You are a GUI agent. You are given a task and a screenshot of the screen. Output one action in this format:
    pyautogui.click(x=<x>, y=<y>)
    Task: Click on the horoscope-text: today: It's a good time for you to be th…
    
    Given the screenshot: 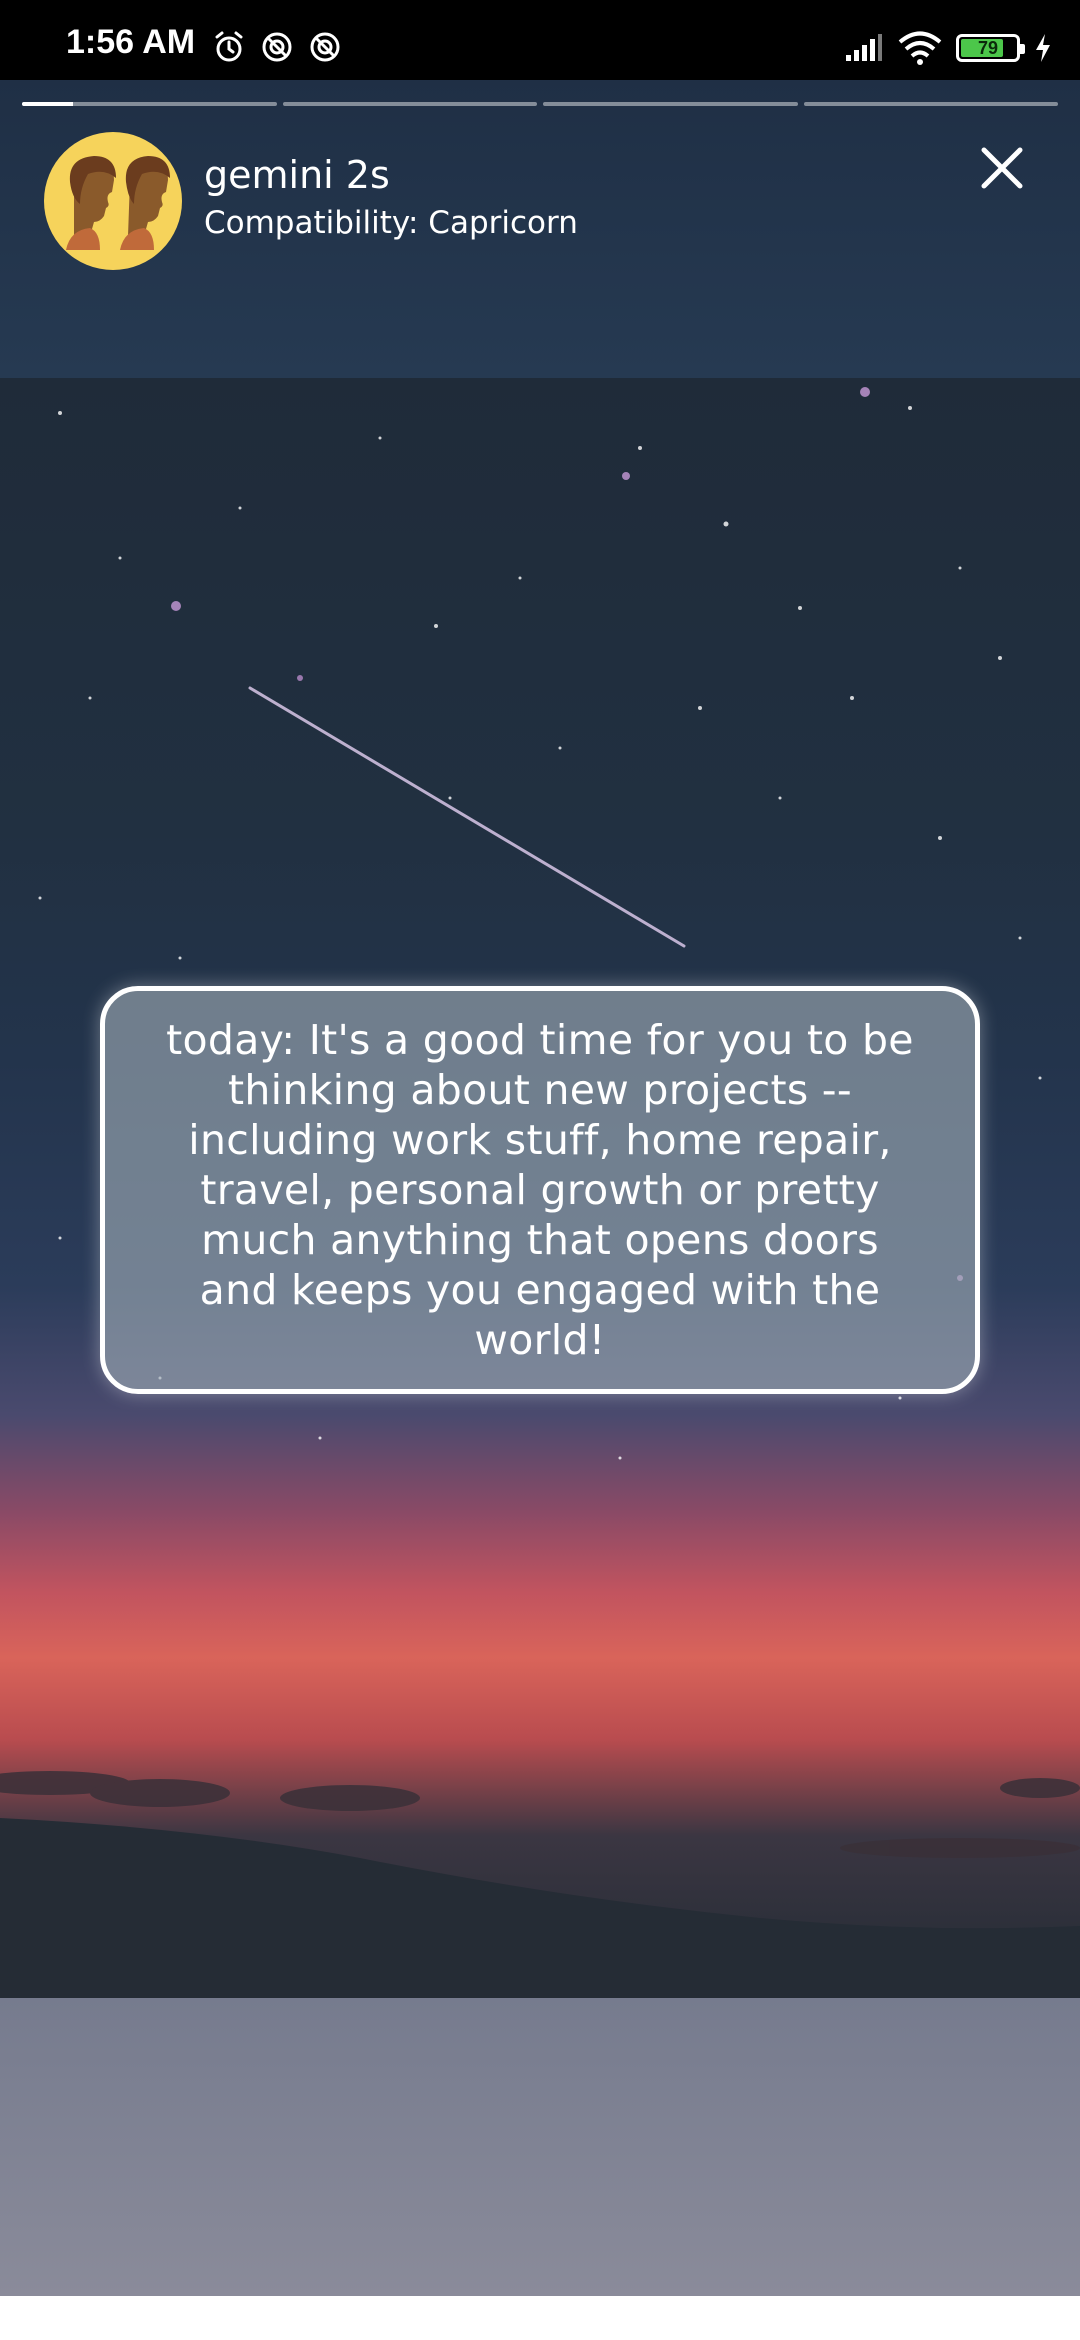 What is the action you would take?
    pyautogui.click(x=540, y=1190)
    